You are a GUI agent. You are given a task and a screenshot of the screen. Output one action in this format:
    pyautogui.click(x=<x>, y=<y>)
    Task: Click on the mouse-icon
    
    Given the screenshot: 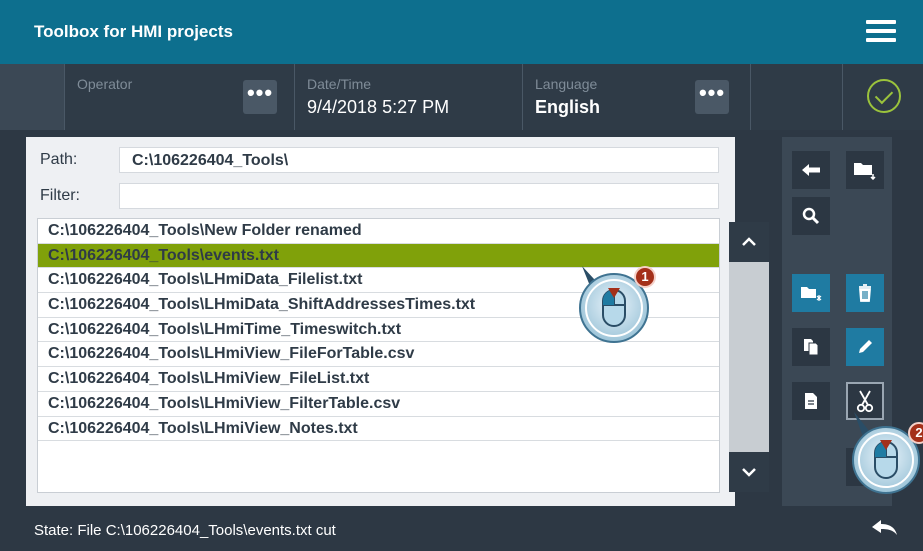 What is the action you would take?
    pyautogui.click(x=886, y=453)
    